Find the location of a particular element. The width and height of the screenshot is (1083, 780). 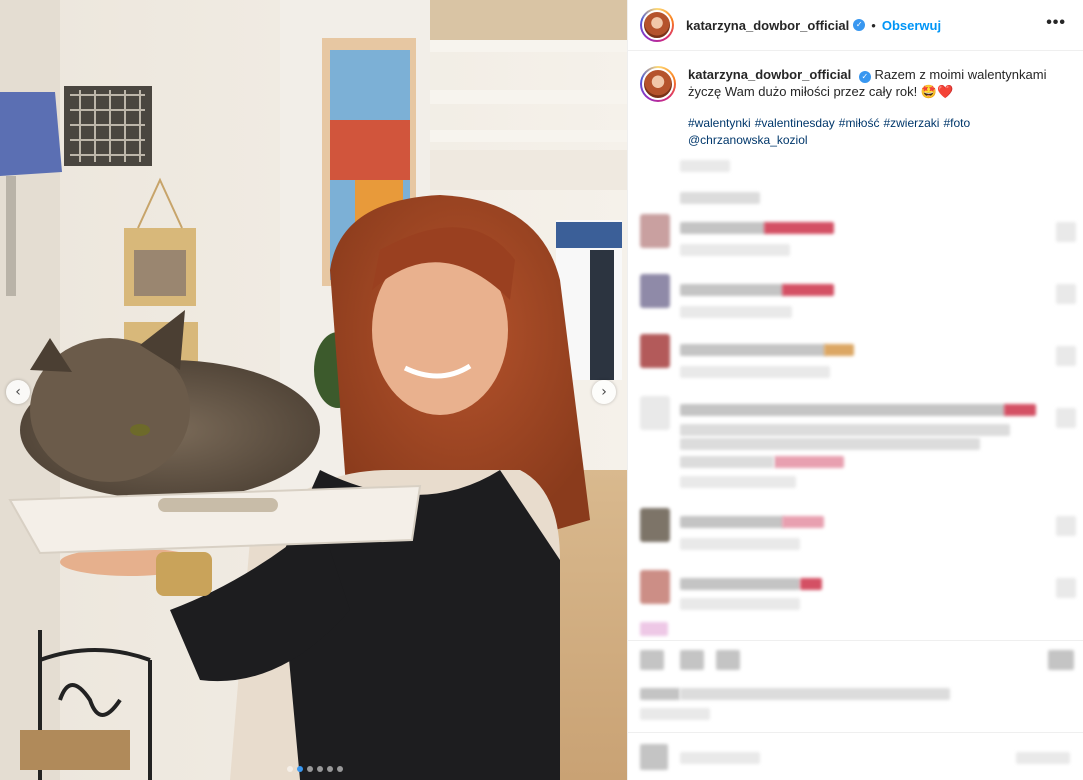

hashtag-link: #foto is located at coordinates (956, 123).